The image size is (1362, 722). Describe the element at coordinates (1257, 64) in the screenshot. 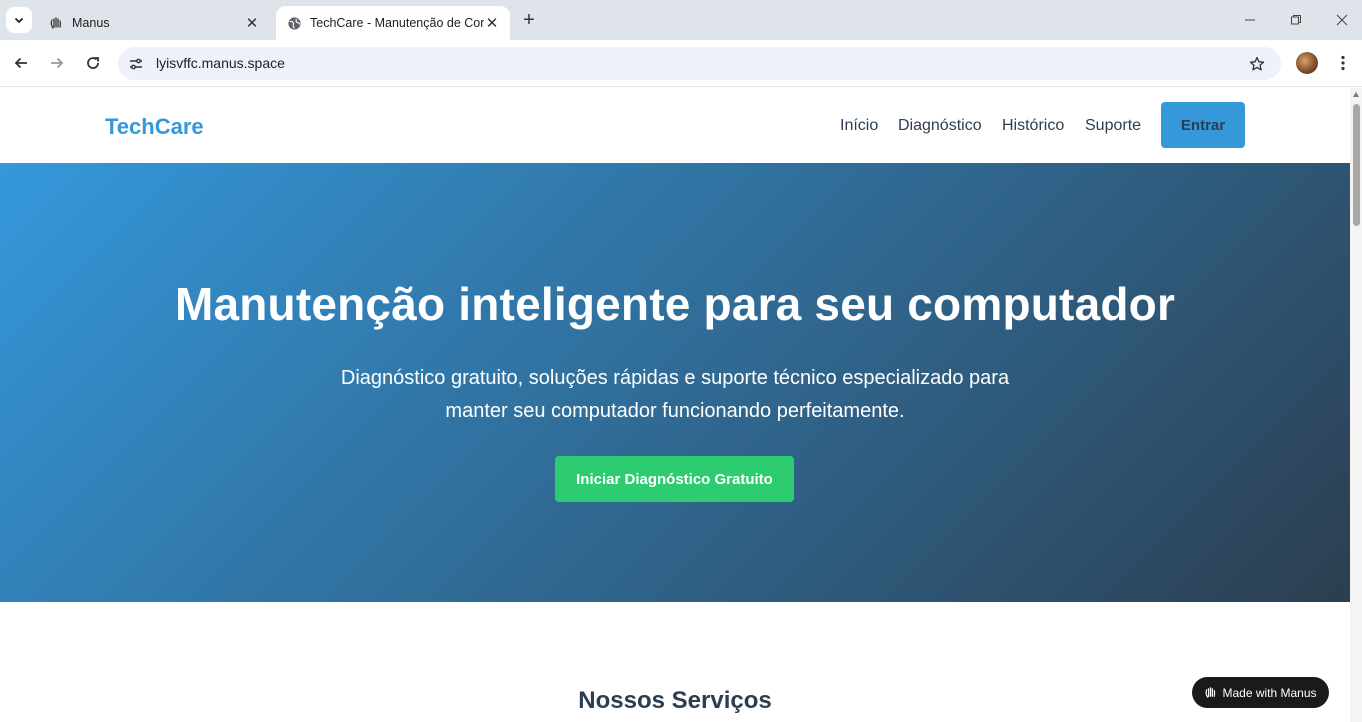

I see `bookmark-star-icon` at that location.